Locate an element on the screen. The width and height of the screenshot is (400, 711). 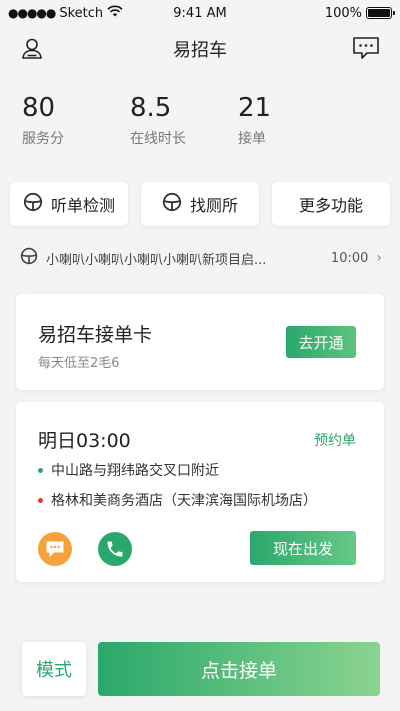
pickup-dot-icon is located at coordinates (40, 470).